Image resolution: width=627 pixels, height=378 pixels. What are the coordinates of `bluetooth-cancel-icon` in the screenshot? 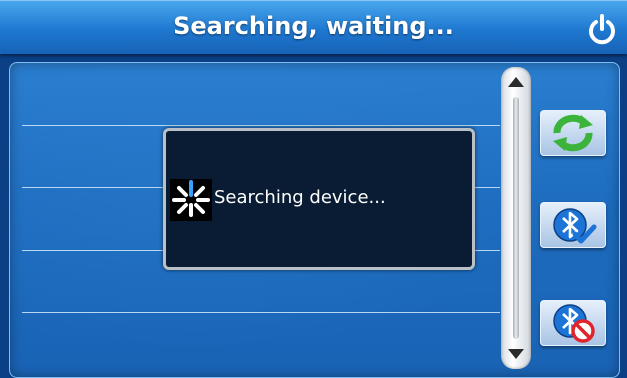 It's located at (574, 323).